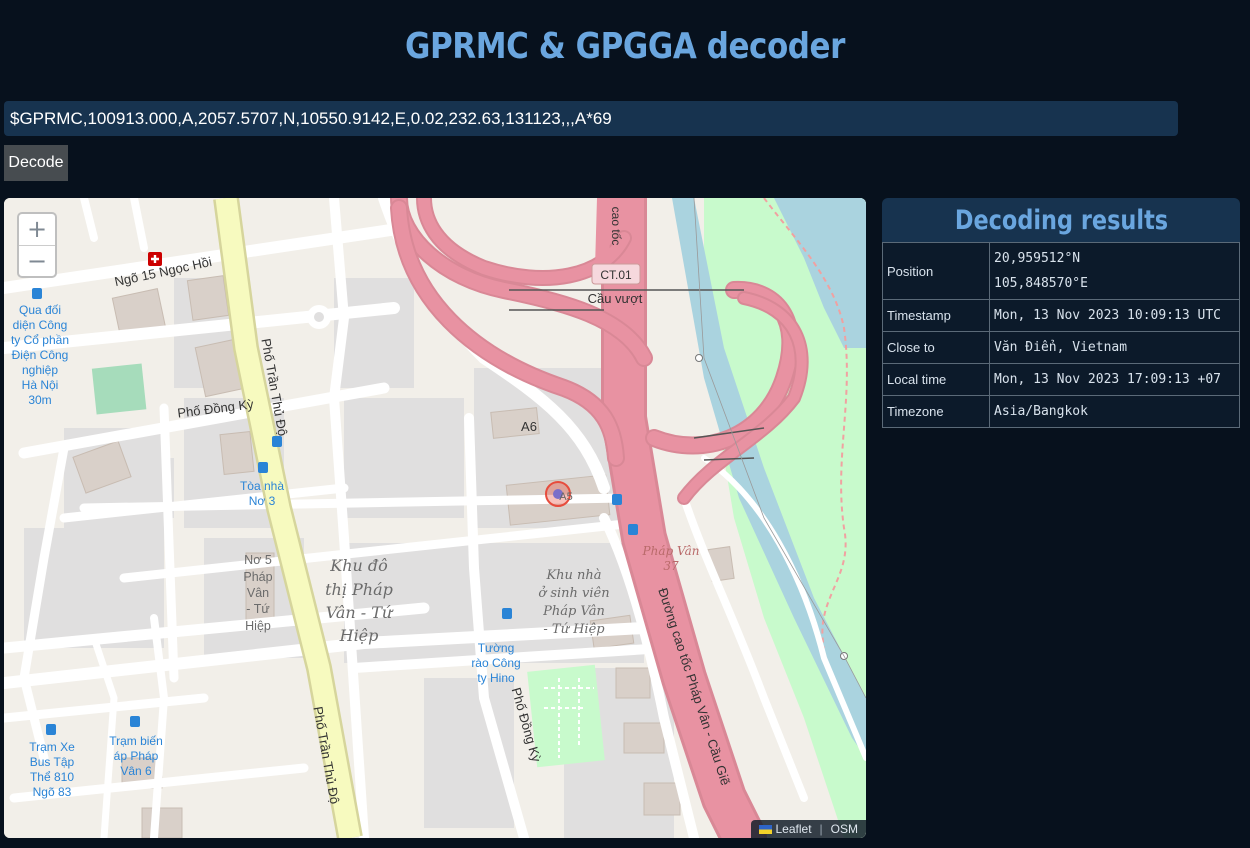  What do you see at coordinates (39, 400) in the screenshot?
I see `map-label: 30m` at bounding box center [39, 400].